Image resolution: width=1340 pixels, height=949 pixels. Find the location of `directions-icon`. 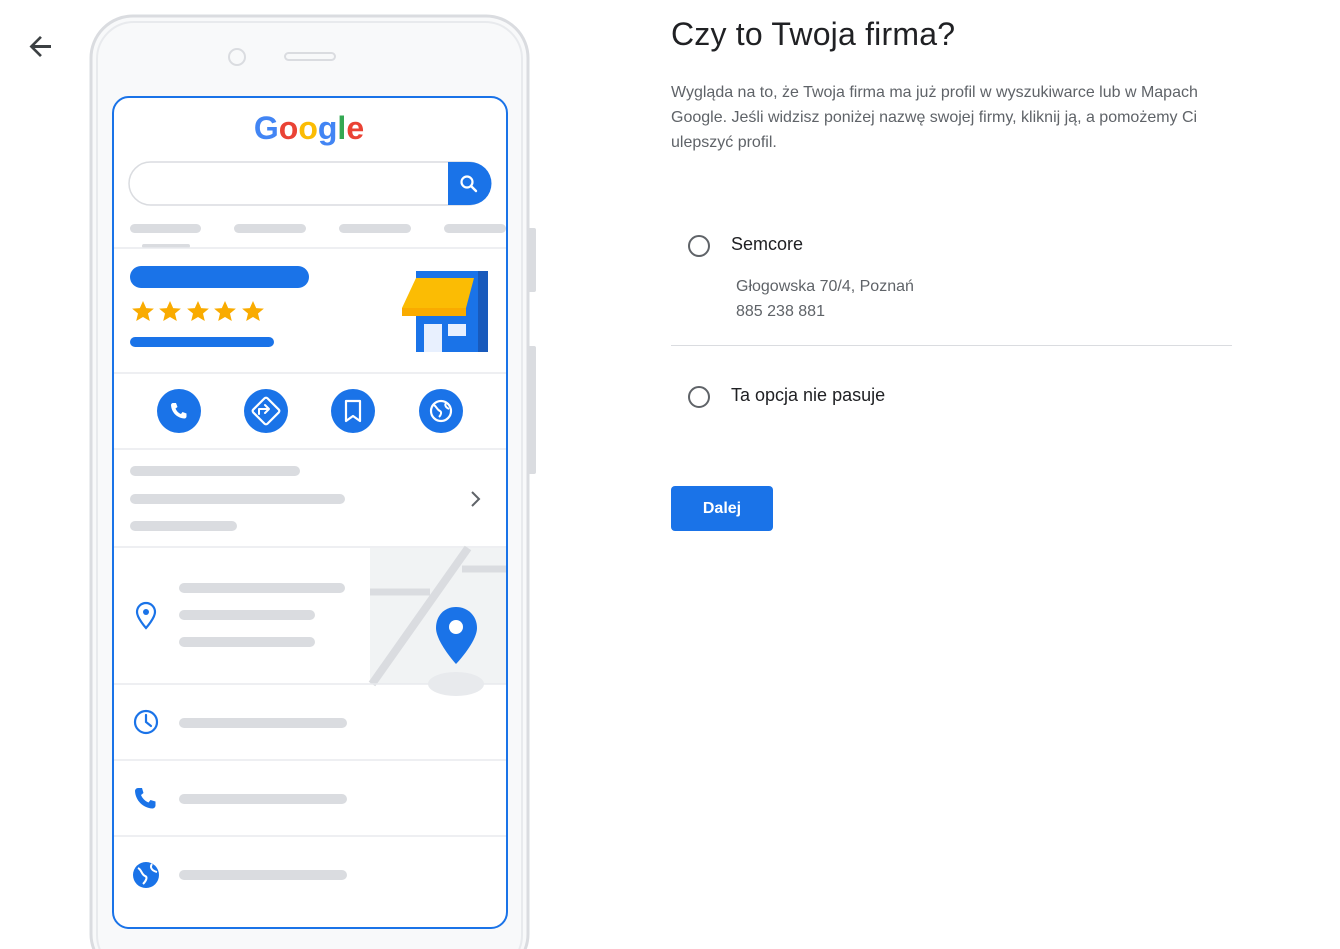

directions-icon is located at coordinates (266, 411).